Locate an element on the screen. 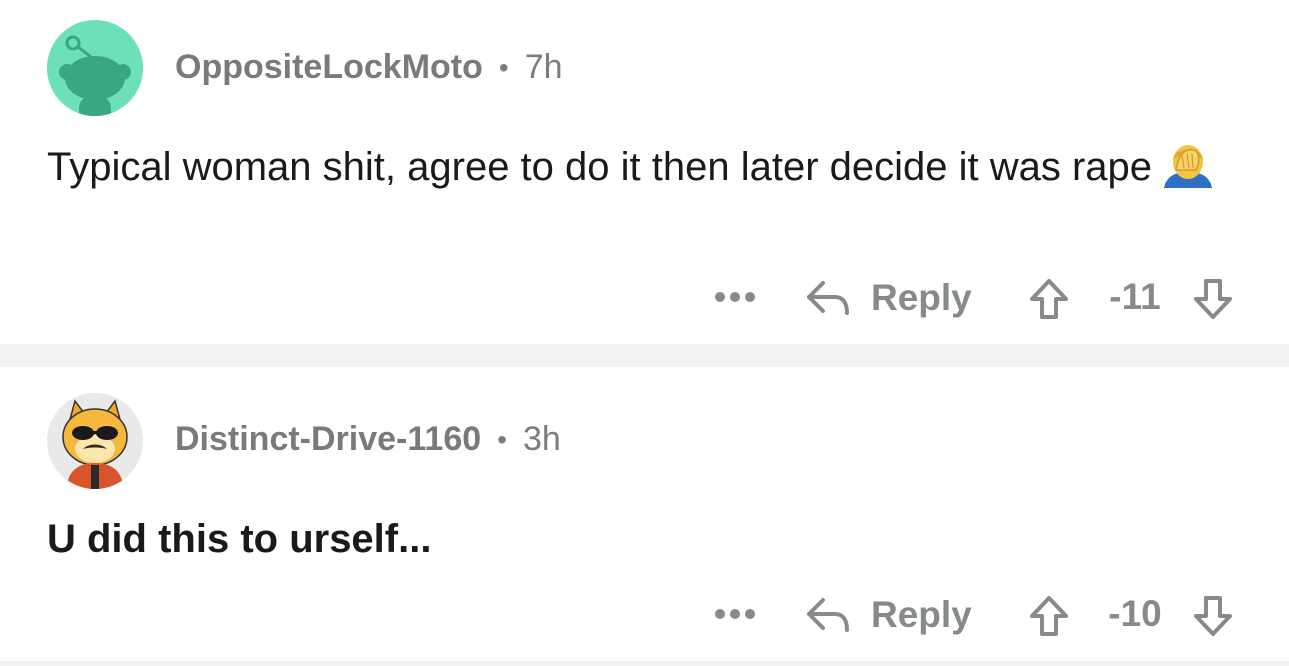 The height and width of the screenshot is (666, 1289). comment-meta: Distinct-Drive-1160 • 3h is located at coordinates (368, 439).